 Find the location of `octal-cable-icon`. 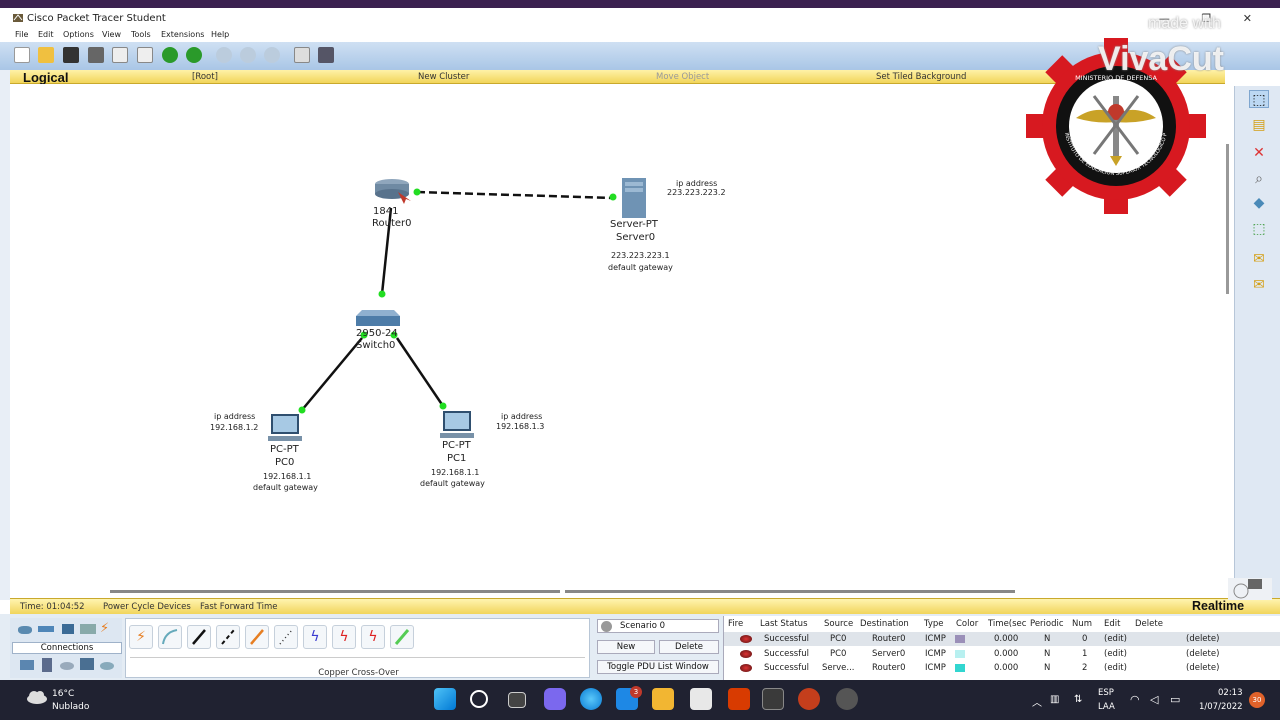

octal-cable-icon is located at coordinates (402, 637).